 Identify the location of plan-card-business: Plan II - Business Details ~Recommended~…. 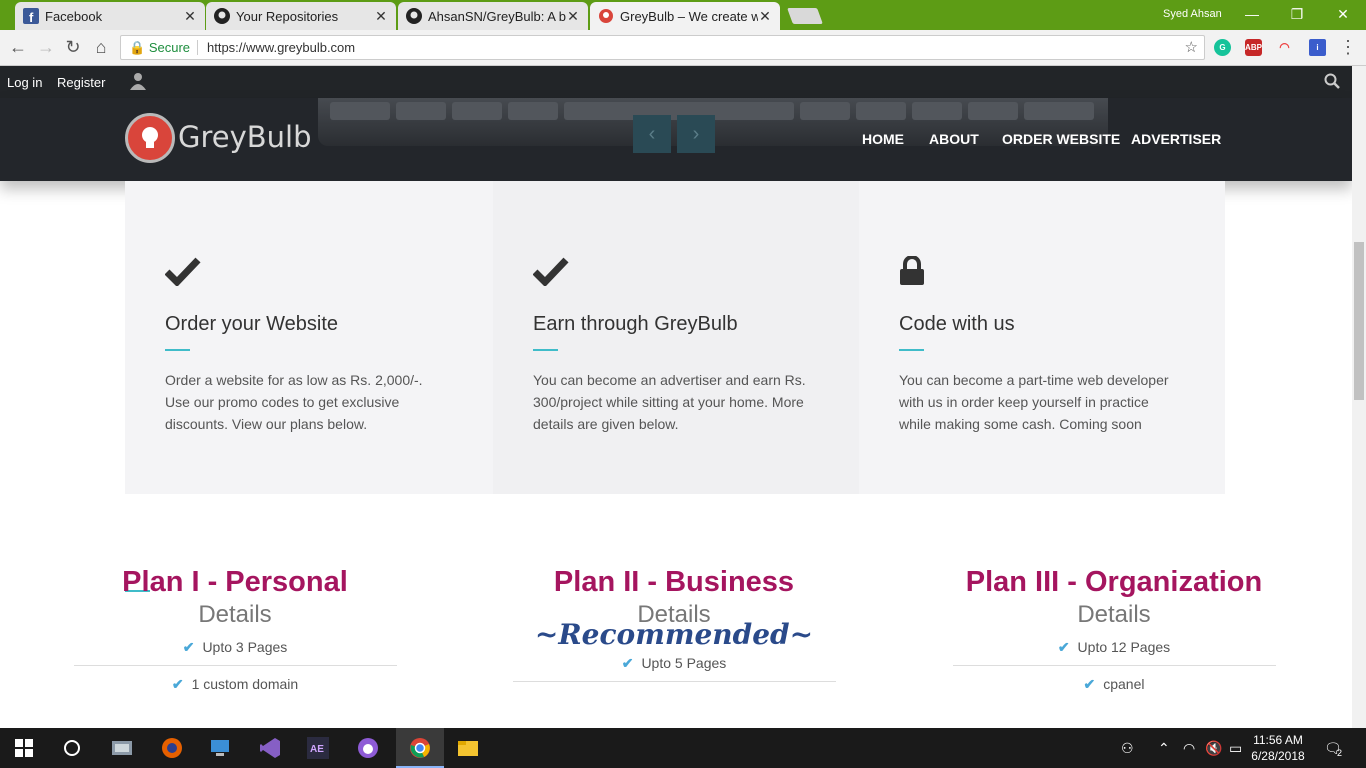
(674, 624).